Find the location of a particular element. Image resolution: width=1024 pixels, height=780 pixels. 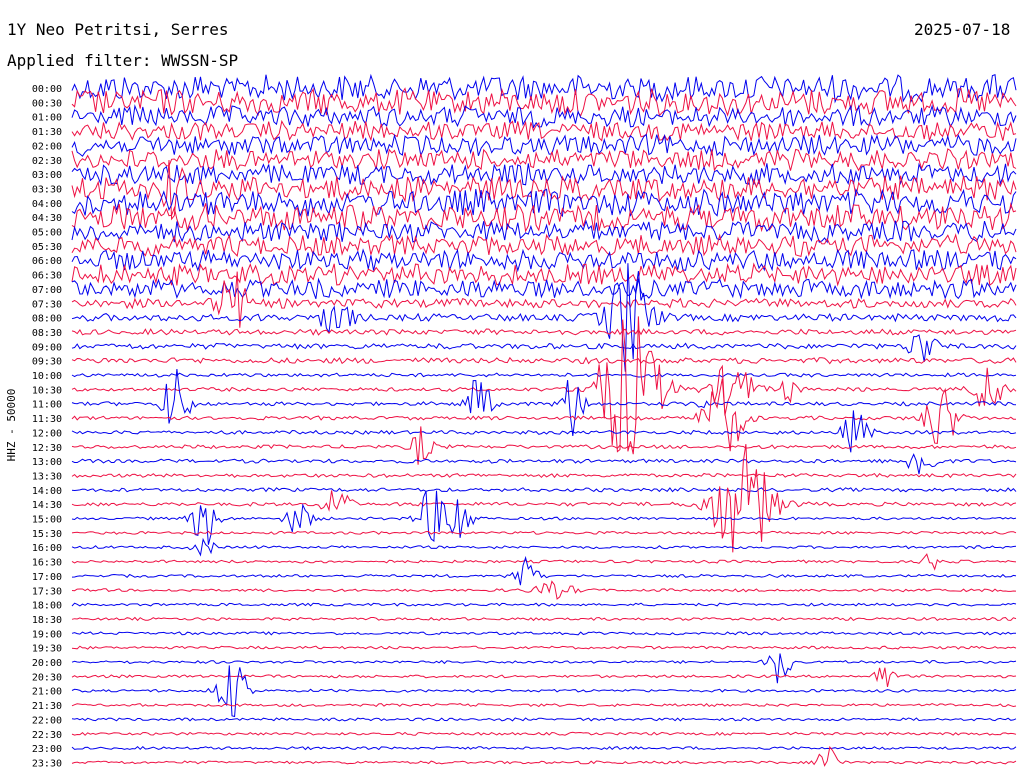

row-label-2000: 20:00 is located at coordinates (47, 663).